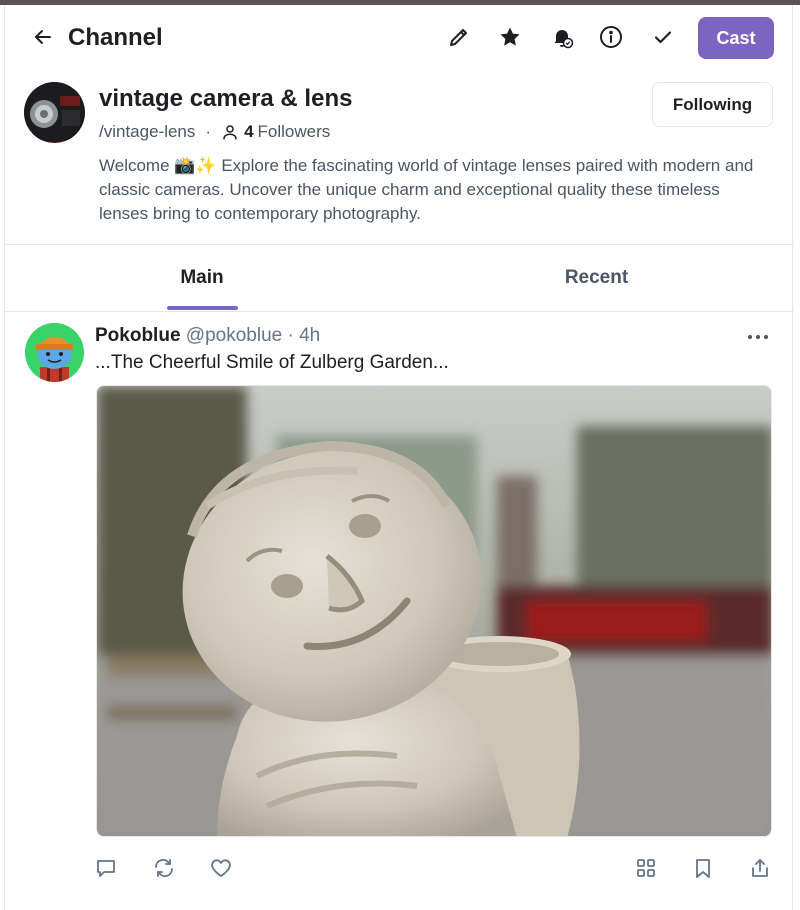 Image resolution: width=800 pixels, height=910 pixels. I want to click on followers-count: 4, so click(248, 132).